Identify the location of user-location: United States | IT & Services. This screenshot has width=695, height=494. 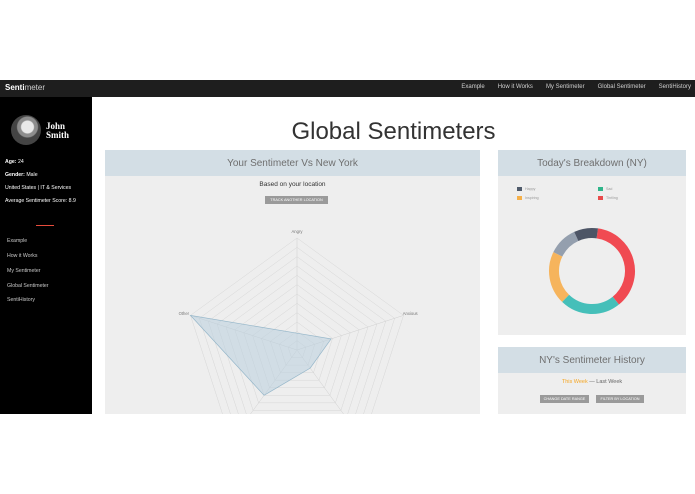
(38, 188).